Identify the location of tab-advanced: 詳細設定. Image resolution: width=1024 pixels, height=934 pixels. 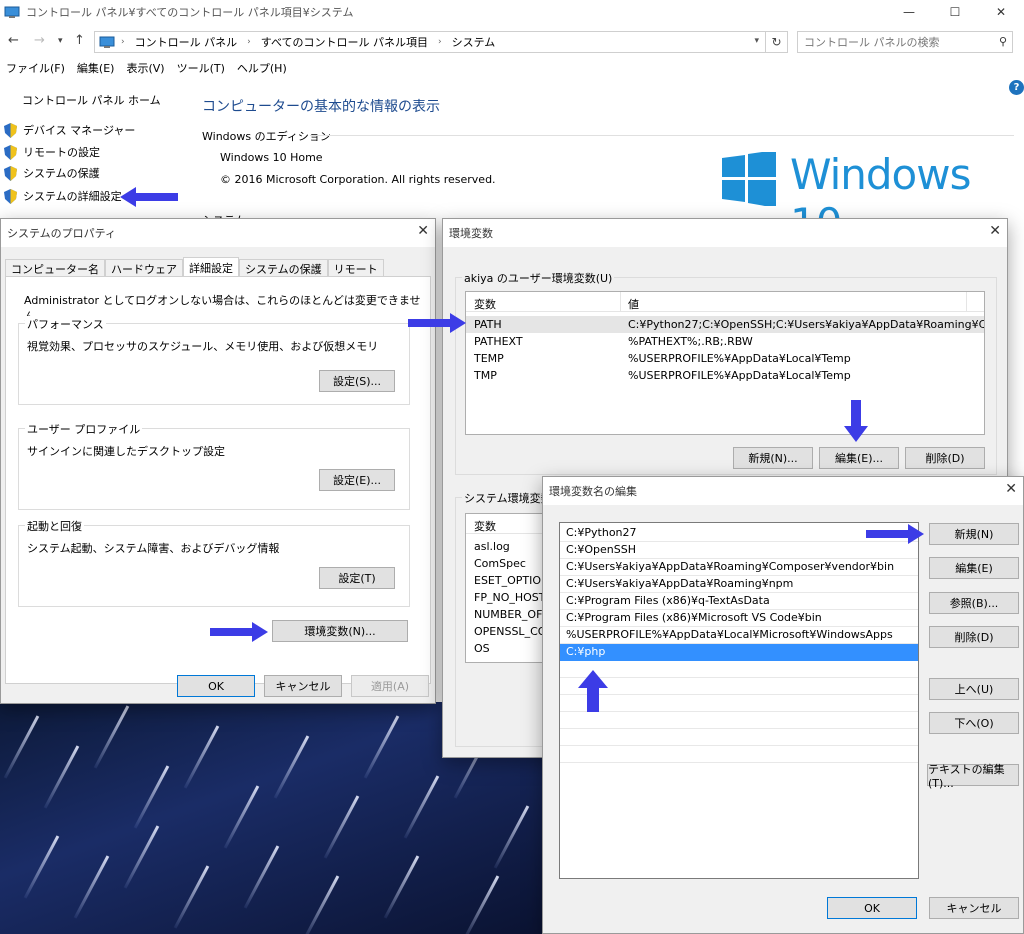
(211, 267).